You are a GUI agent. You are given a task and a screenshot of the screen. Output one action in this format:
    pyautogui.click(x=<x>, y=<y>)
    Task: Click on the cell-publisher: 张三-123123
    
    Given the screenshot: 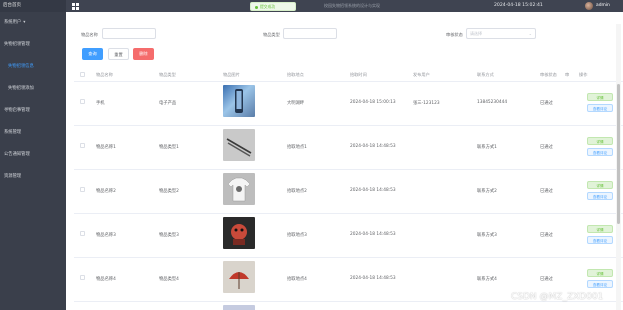 What is the action you would take?
    pyautogui.click(x=426, y=103)
    